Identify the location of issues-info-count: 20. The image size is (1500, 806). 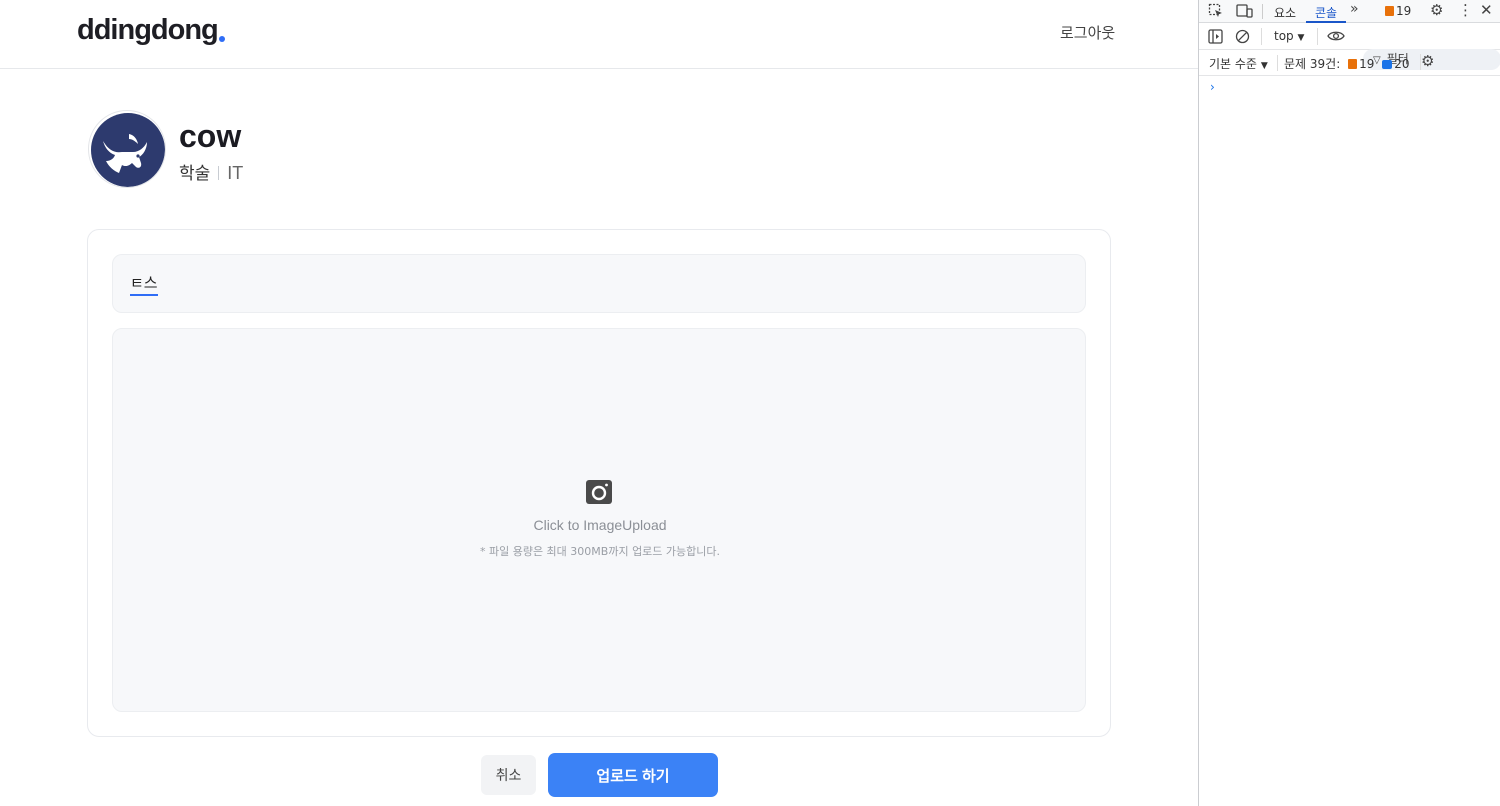
(1402, 64).